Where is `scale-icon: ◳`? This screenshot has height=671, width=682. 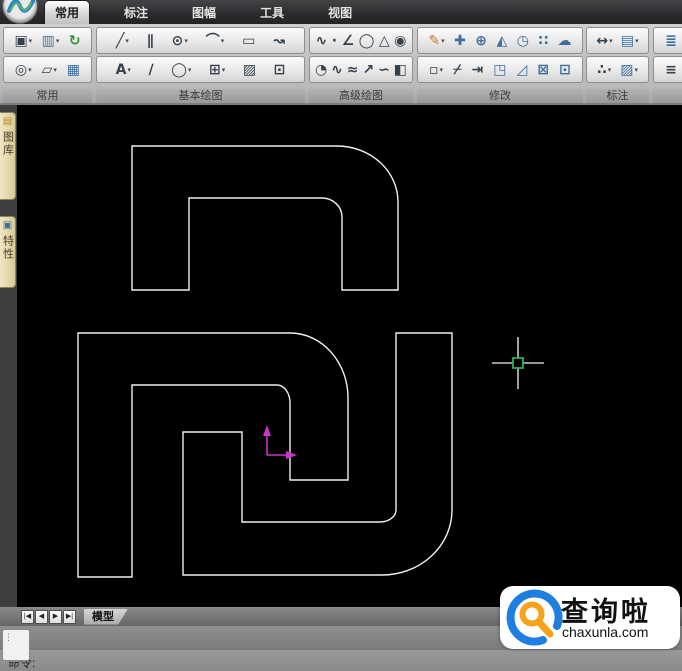
scale-icon: ◳ is located at coordinates (499, 70).